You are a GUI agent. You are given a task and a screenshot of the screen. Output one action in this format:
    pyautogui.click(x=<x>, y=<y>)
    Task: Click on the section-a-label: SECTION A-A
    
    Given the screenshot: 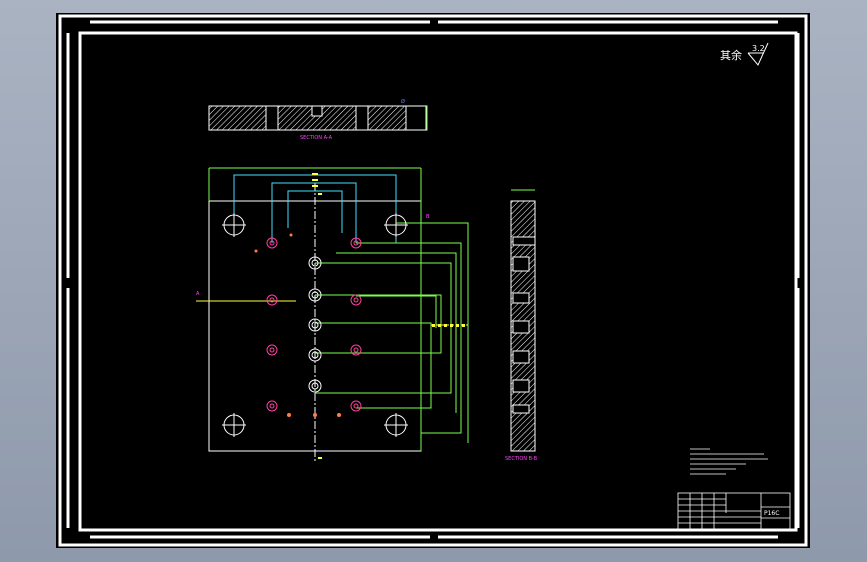 What is the action you would take?
    pyautogui.click(x=316, y=138)
    